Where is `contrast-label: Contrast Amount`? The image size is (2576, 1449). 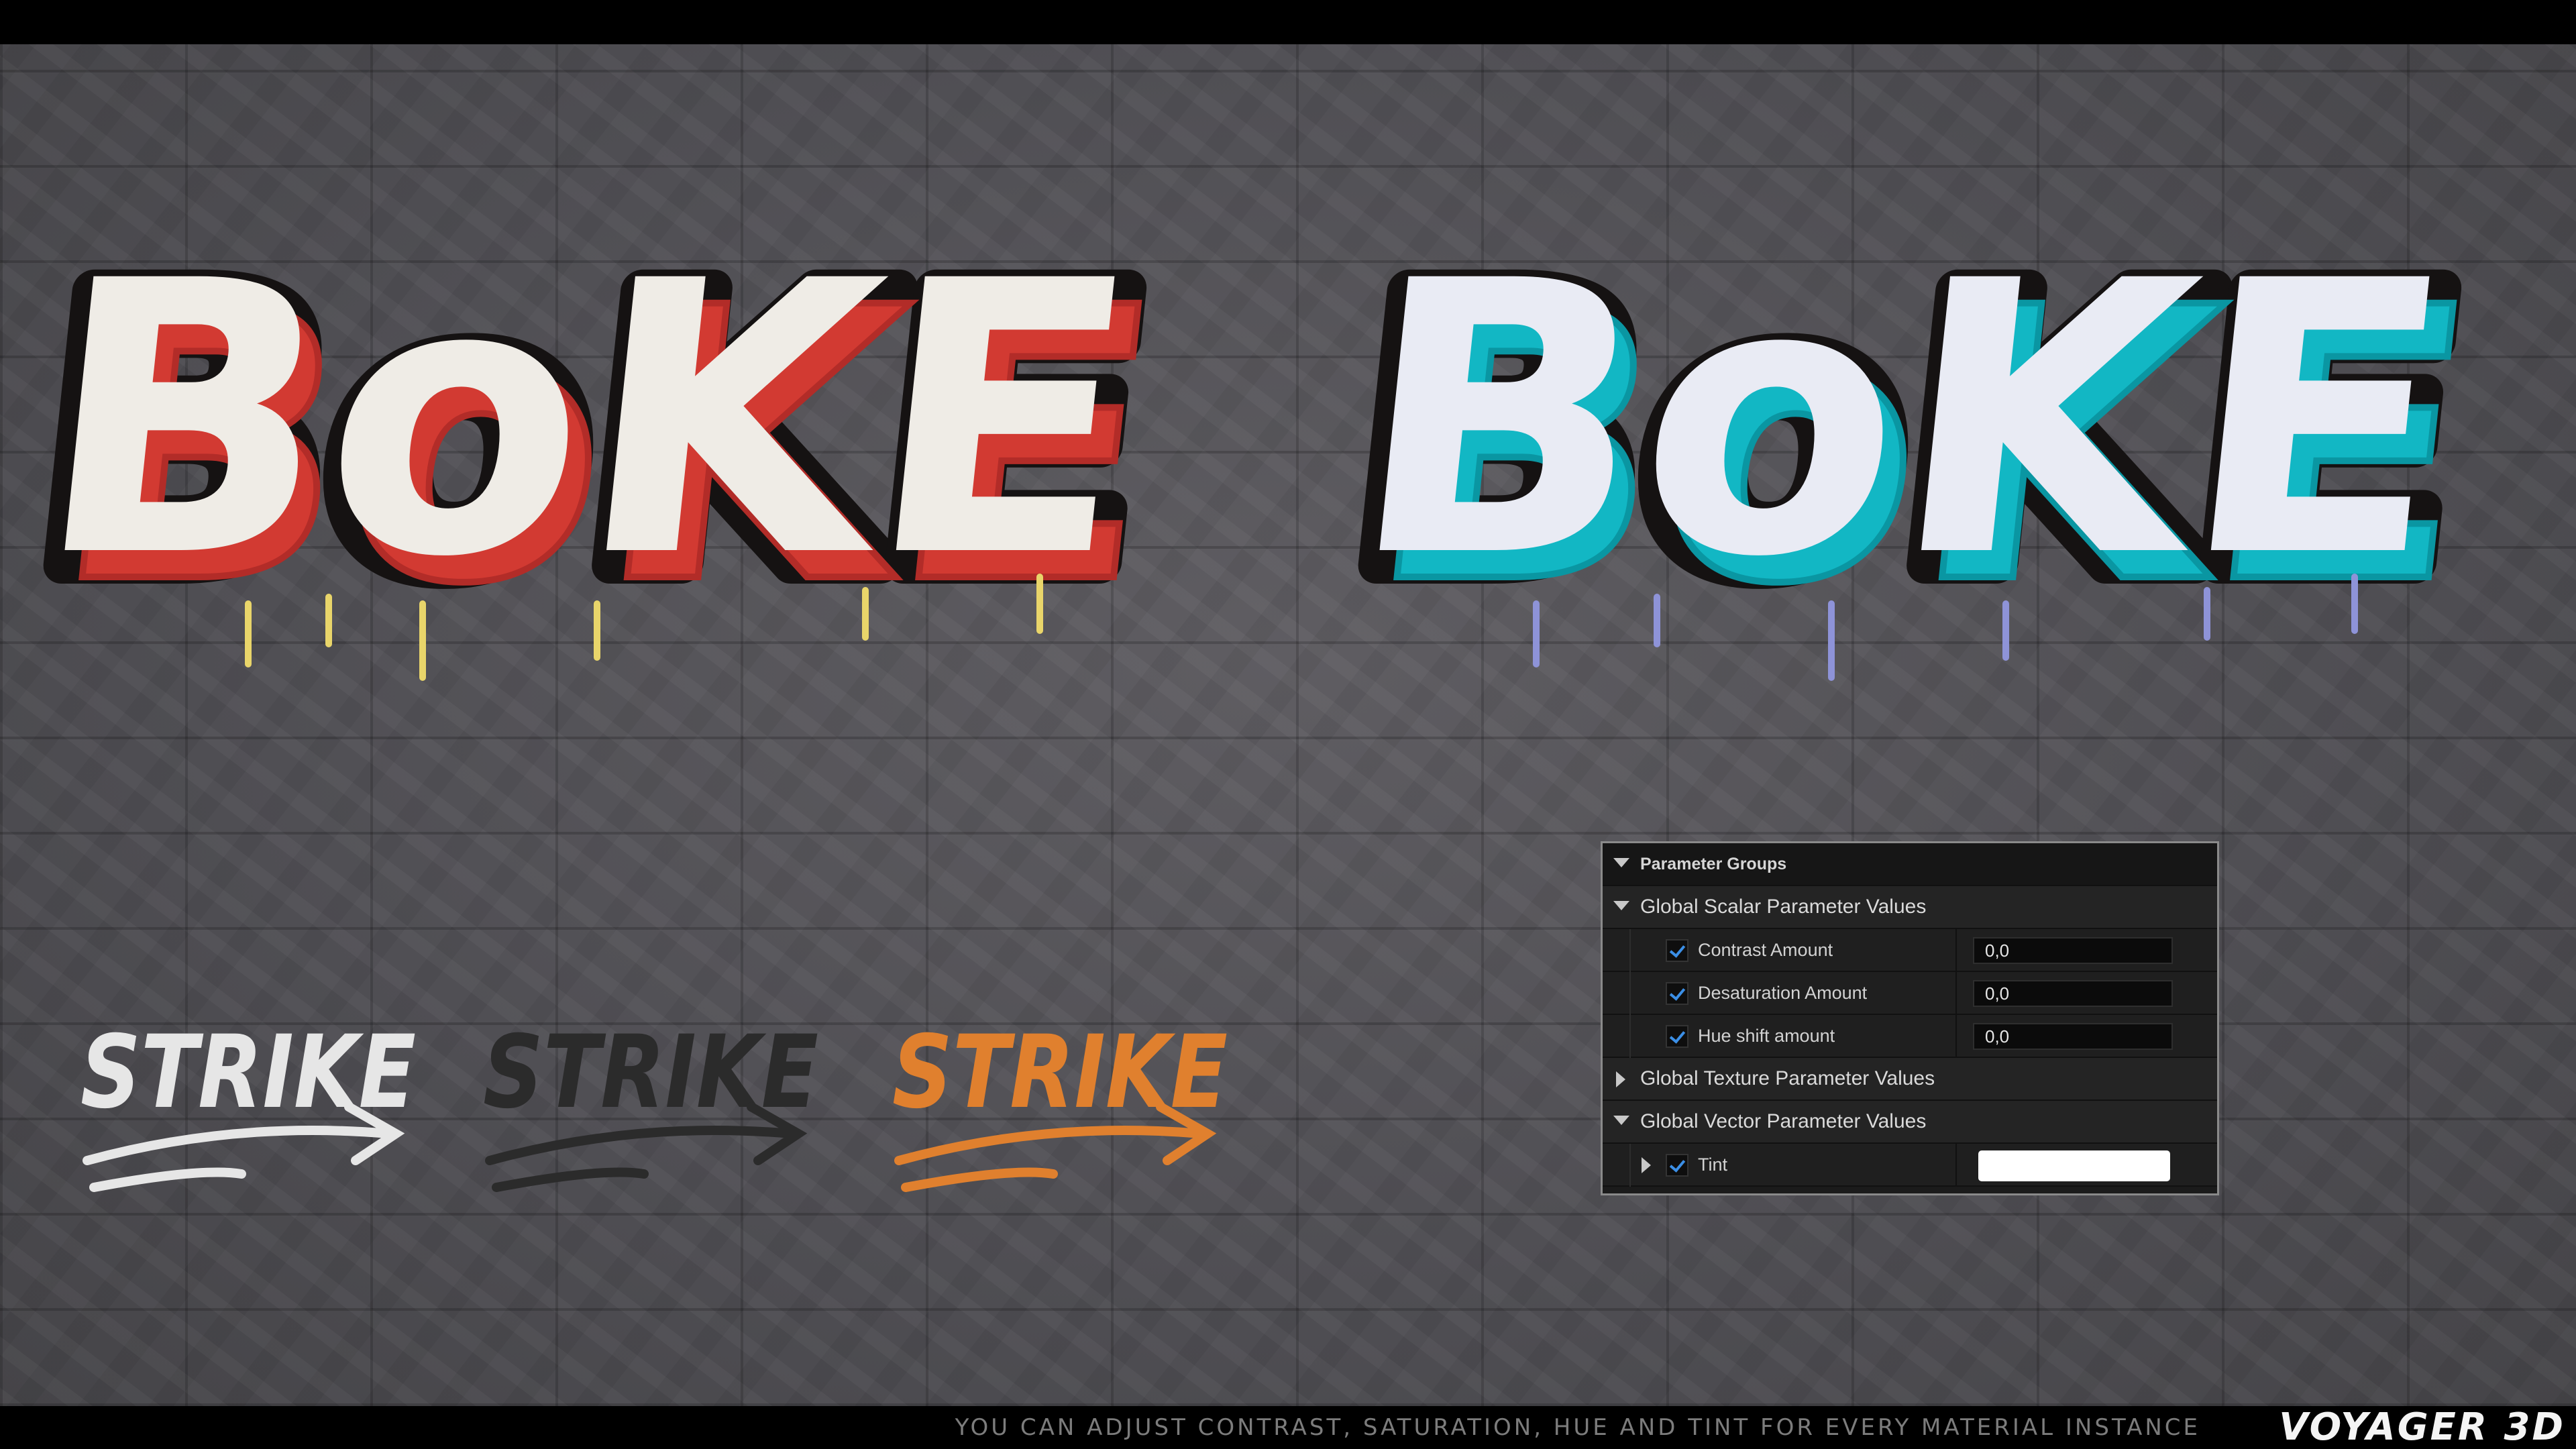
contrast-label: Contrast Amount is located at coordinates (1765, 950).